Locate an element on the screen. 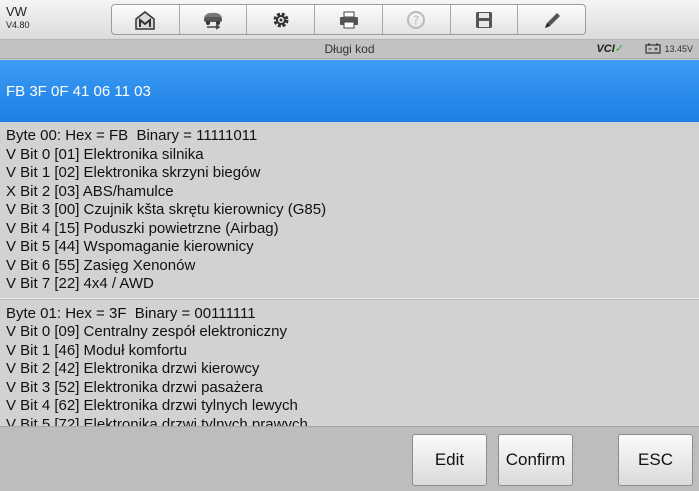 The height and width of the screenshot is (491, 699). bit-line: V Bit 1 [02] Elektronika skrzyni biegów is located at coordinates (133, 172).